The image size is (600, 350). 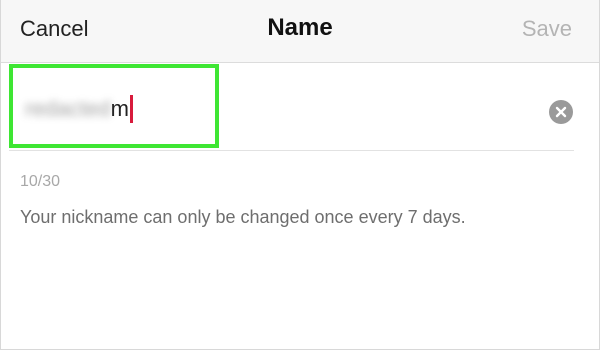 I want to click on character-counter: 10/30, so click(x=40, y=181).